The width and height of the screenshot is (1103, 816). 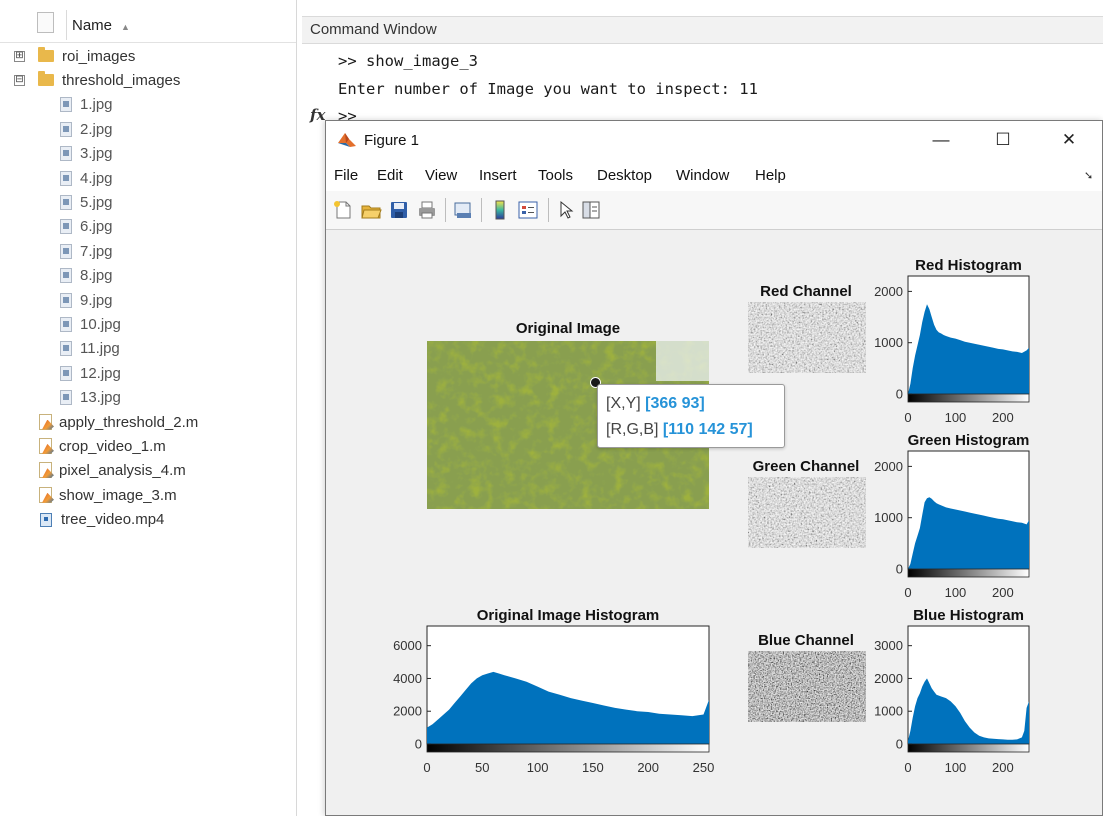 I want to click on file-name-label: show_image_3.m, so click(x=118, y=495).